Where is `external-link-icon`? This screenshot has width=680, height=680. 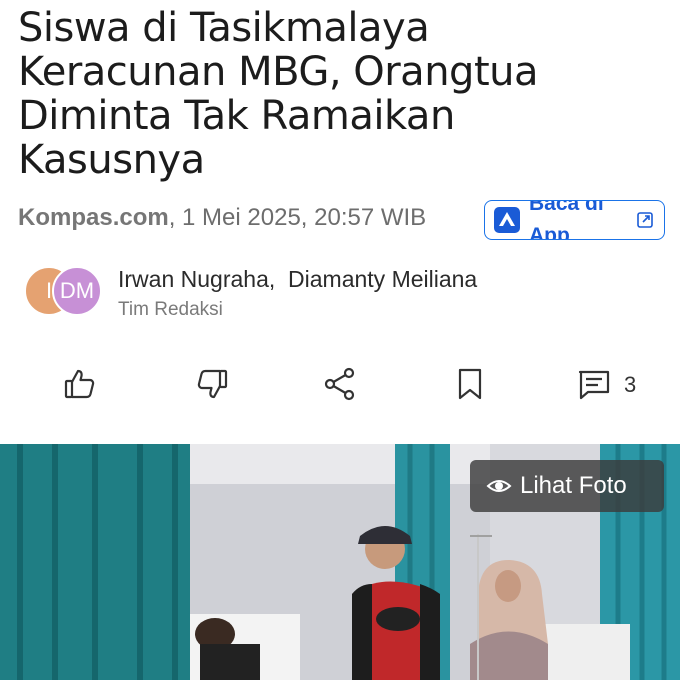 external-link-icon is located at coordinates (645, 220).